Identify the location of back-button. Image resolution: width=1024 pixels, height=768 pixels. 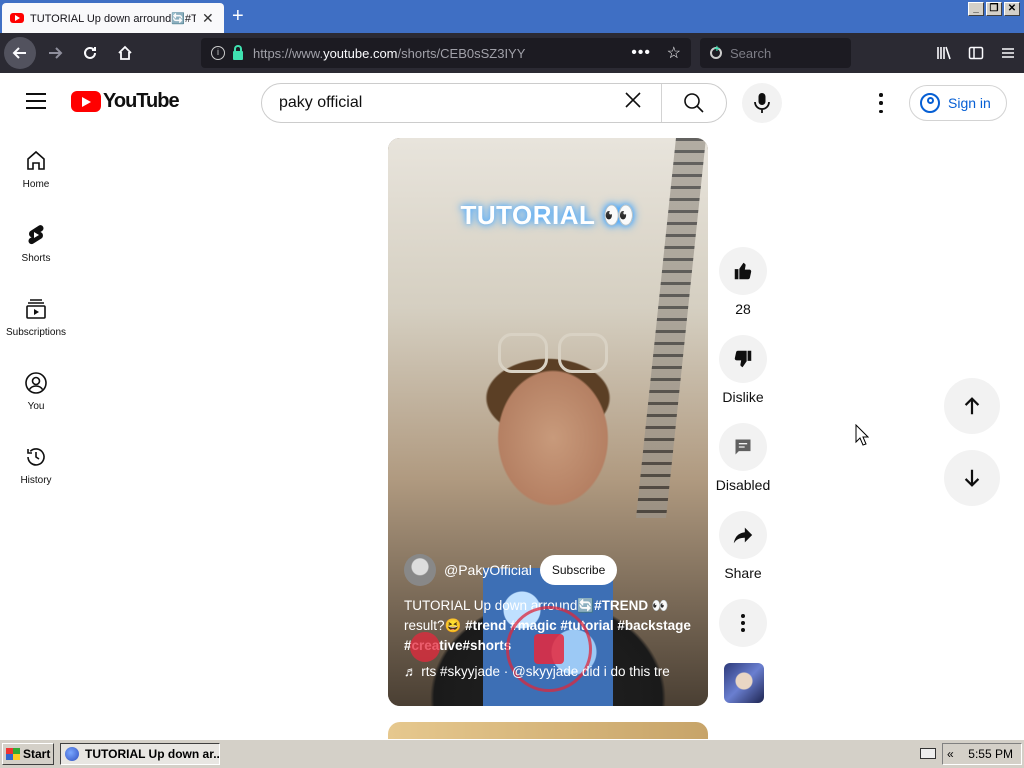
(20, 53).